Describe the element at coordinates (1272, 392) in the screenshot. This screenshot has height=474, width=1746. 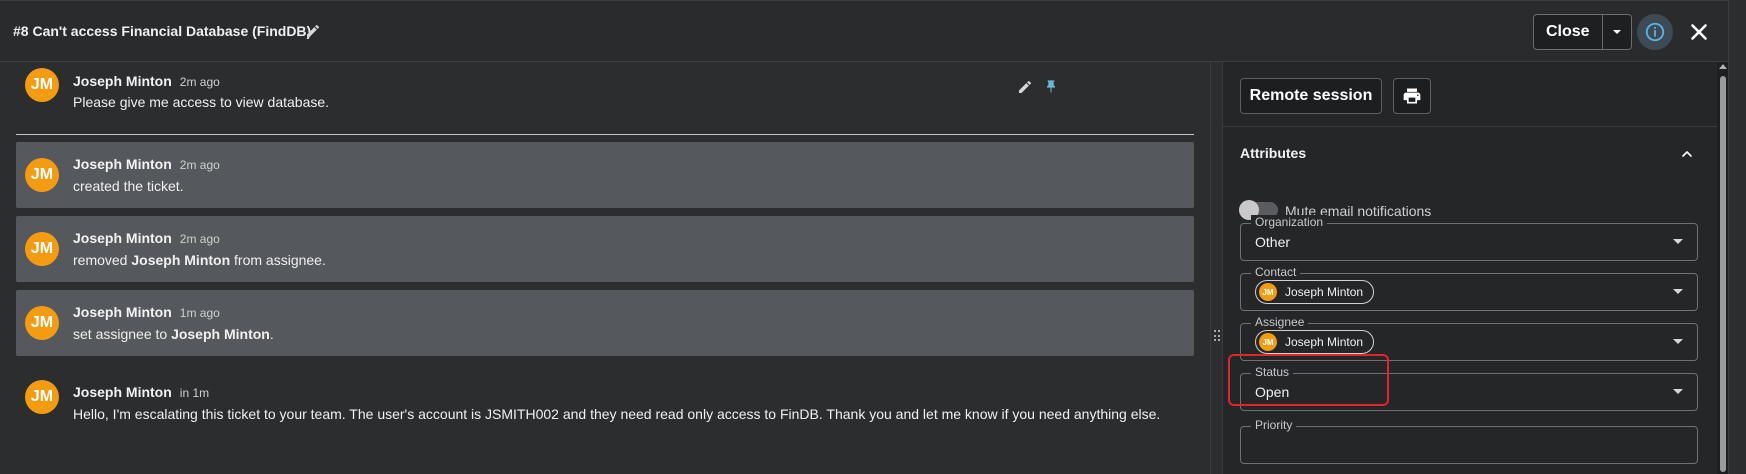
I see `field-value: Open` at that location.